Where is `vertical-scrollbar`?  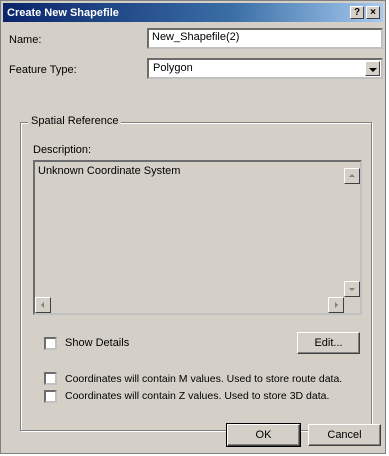 vertical-scrollbar is located at coordinates (352, 229).